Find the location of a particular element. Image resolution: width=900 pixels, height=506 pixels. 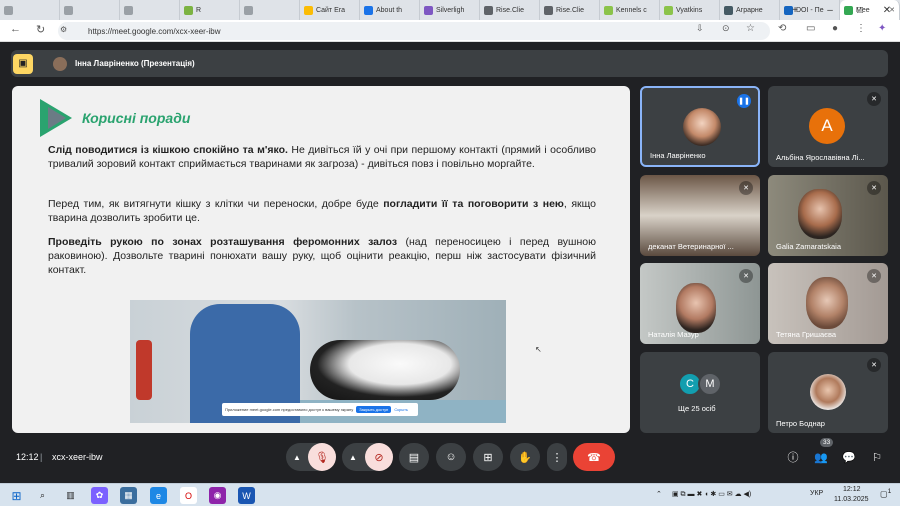

puzzle-icon: ⟲ is located at coordinates (782, 28).